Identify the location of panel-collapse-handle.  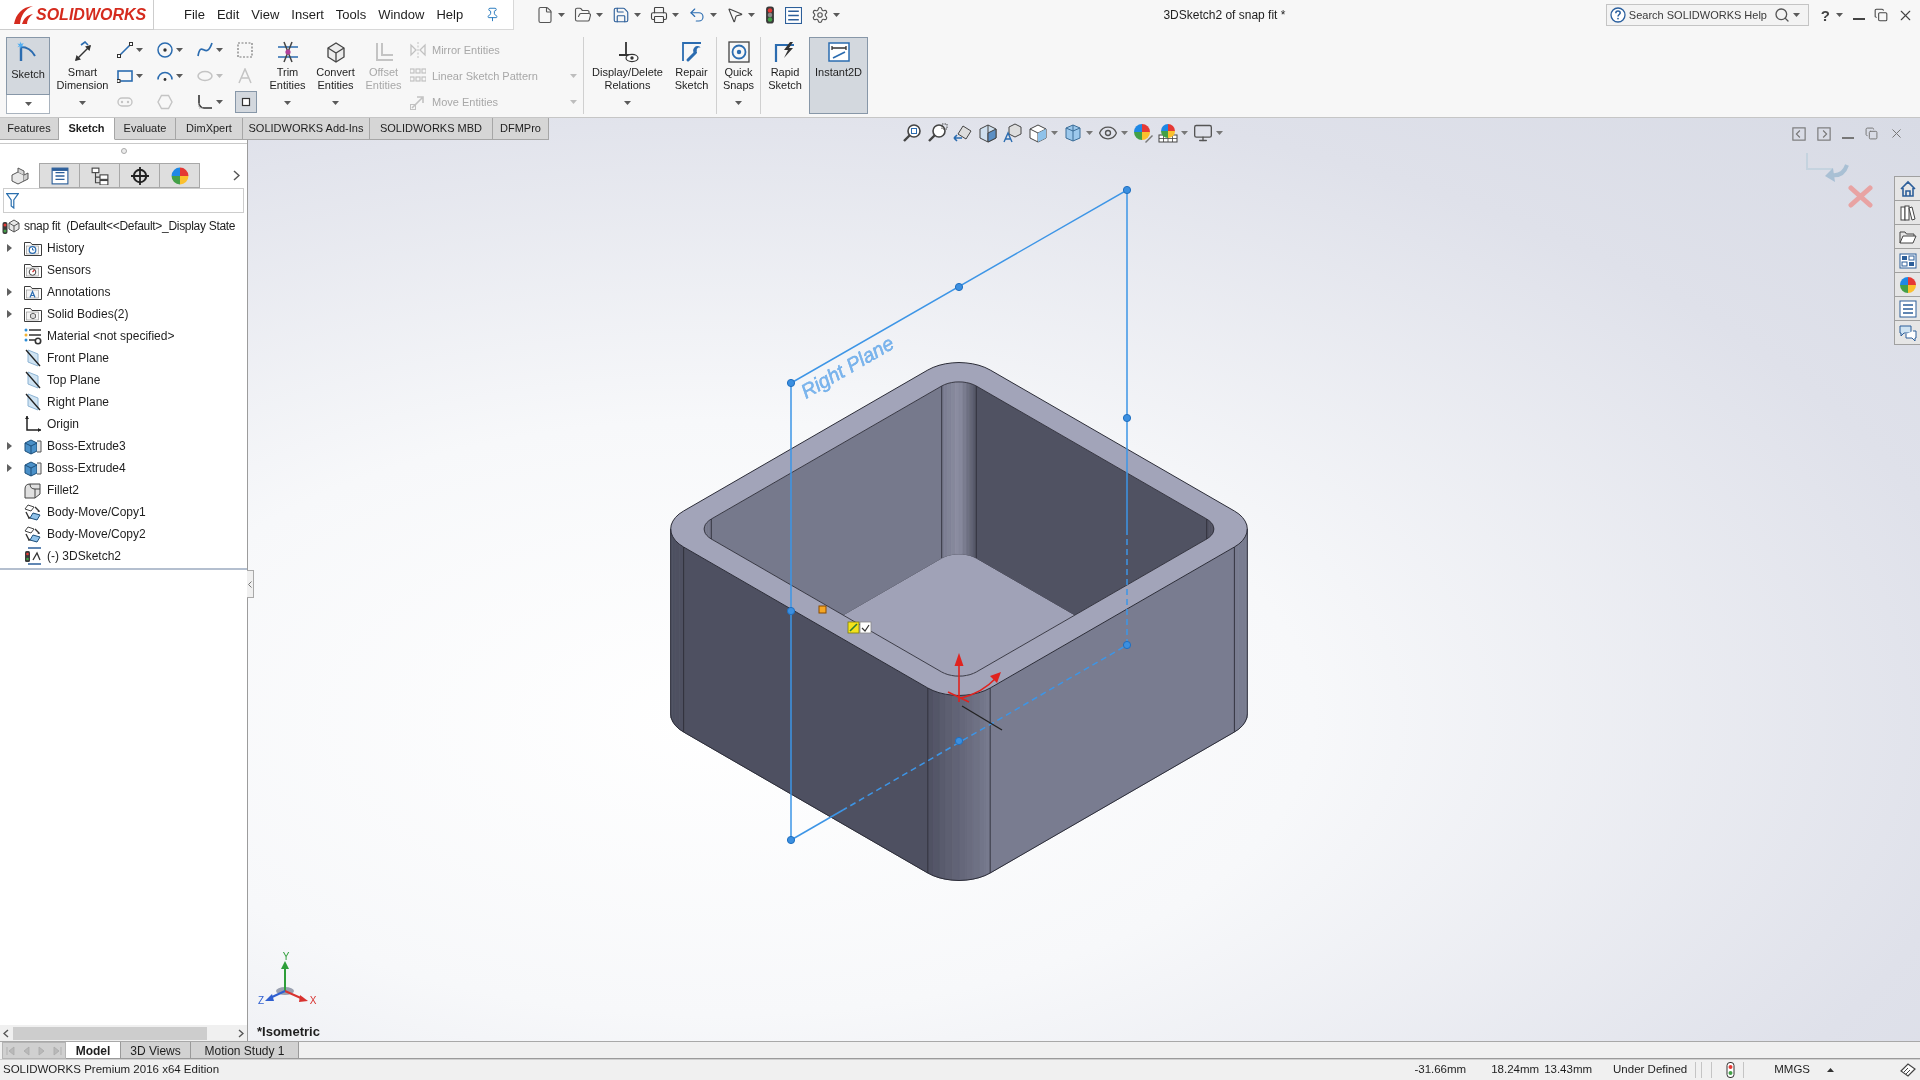
(250, 584).